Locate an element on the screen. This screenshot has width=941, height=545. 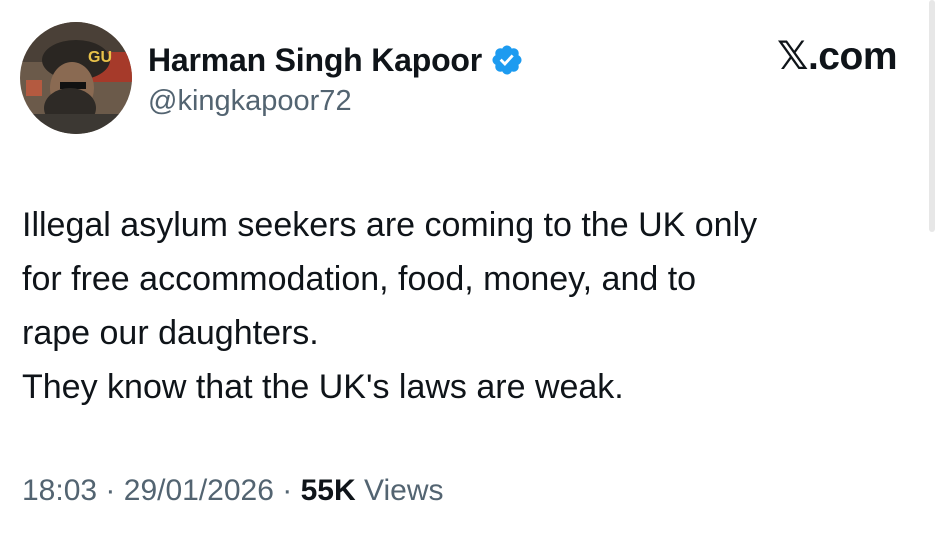
tweet-meta: 18:03 · 29/01/2026 · 55K Views is located at coordinates (232, 491).